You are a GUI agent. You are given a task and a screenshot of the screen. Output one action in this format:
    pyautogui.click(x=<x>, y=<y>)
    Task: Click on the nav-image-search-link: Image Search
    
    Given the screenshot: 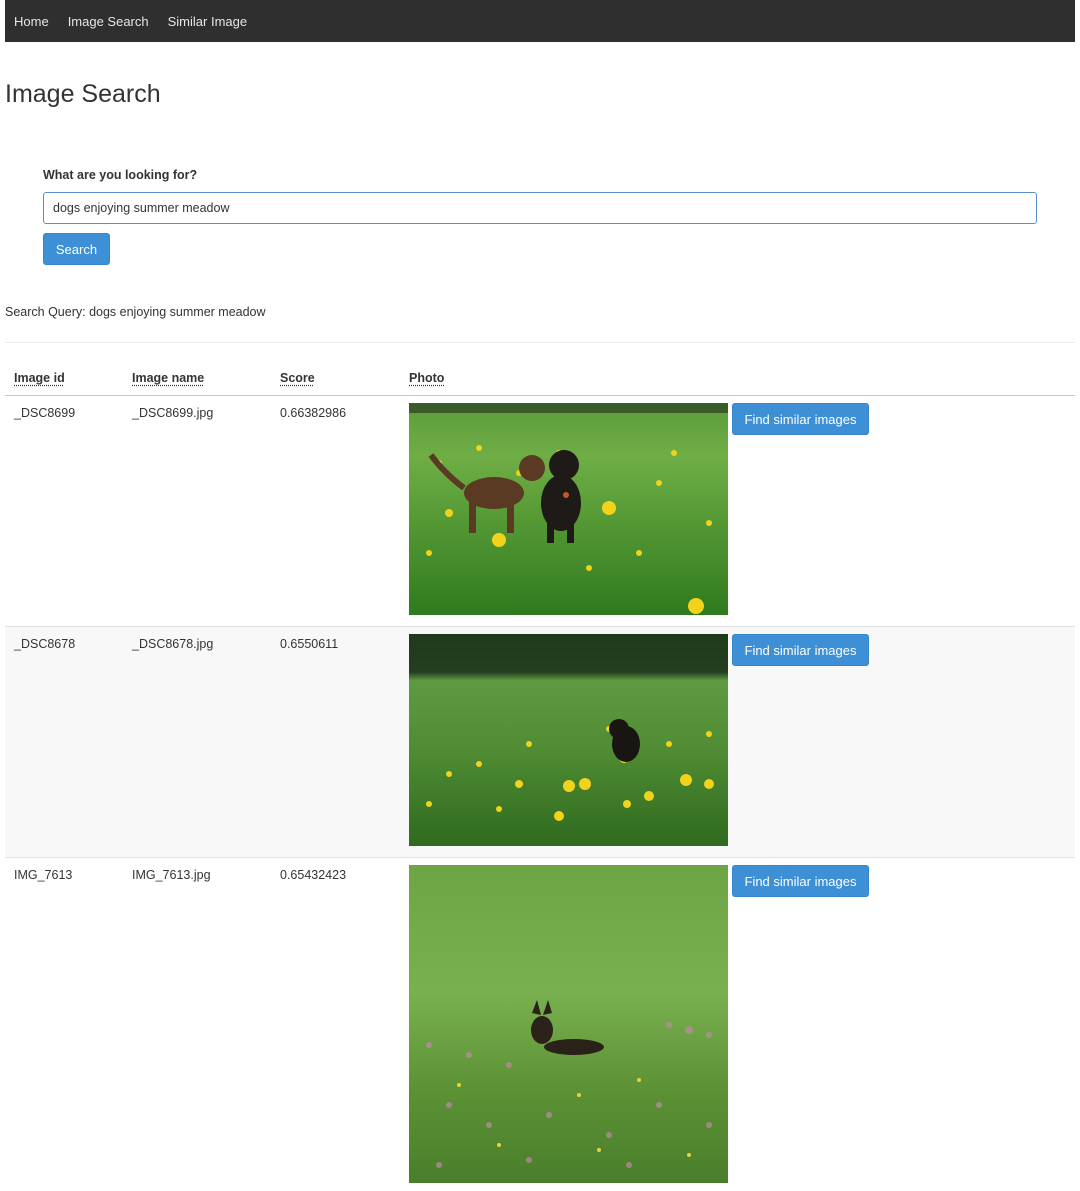 What is the action you would take?
    pyautogui.click(x=108, y=21)
    